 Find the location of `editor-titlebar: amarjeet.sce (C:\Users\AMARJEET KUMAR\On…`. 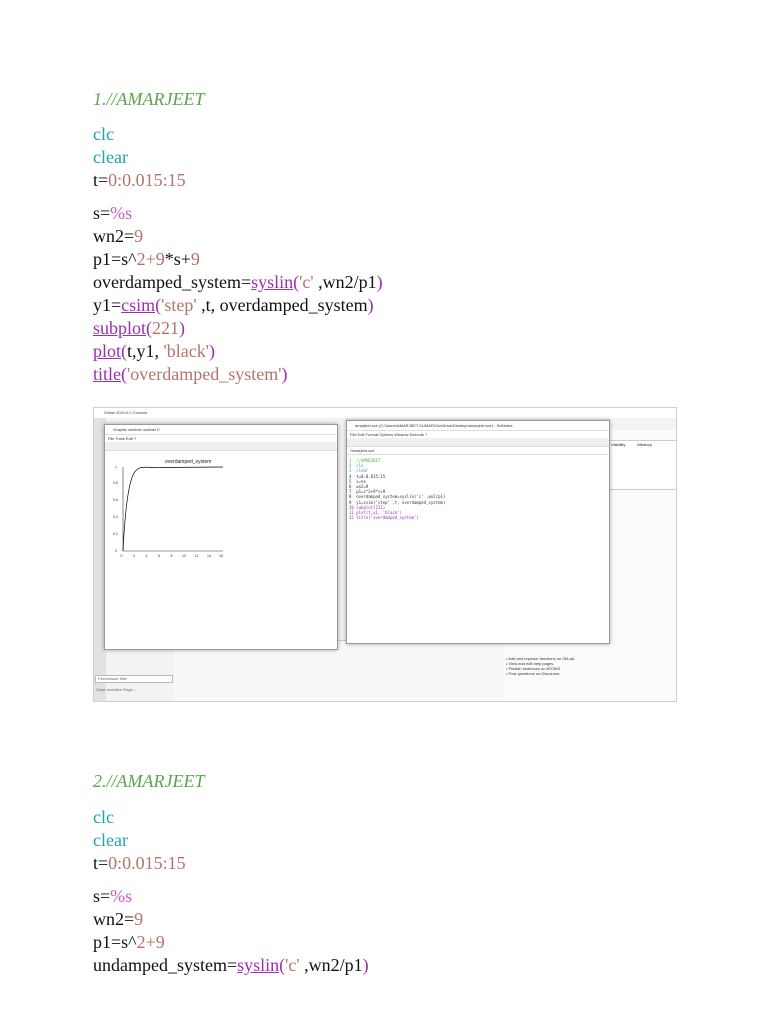

editor-titlebar: amarjeet.sce (C:\Users\AMARJEET KUMAR\On… is located at coordinates (478, 426).